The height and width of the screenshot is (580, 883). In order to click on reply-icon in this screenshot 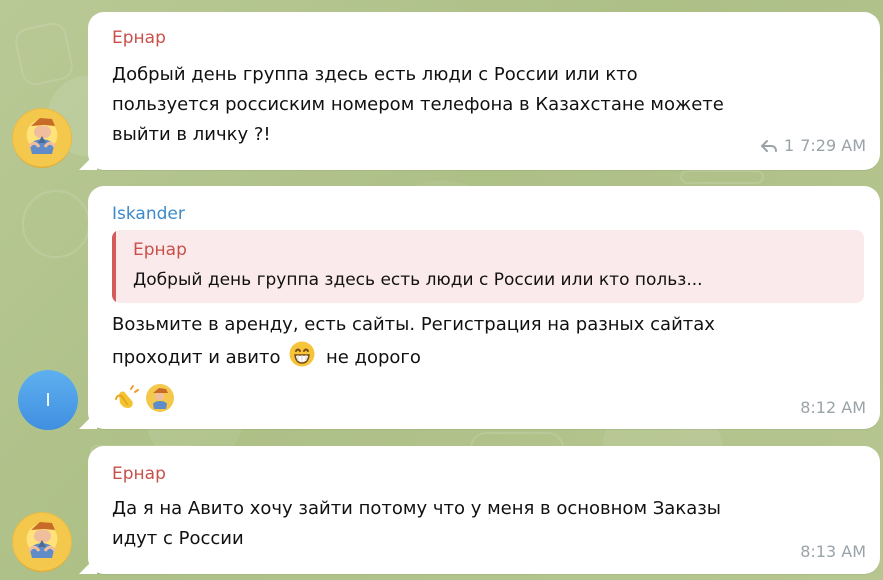, I will do `click(769, 146)`.